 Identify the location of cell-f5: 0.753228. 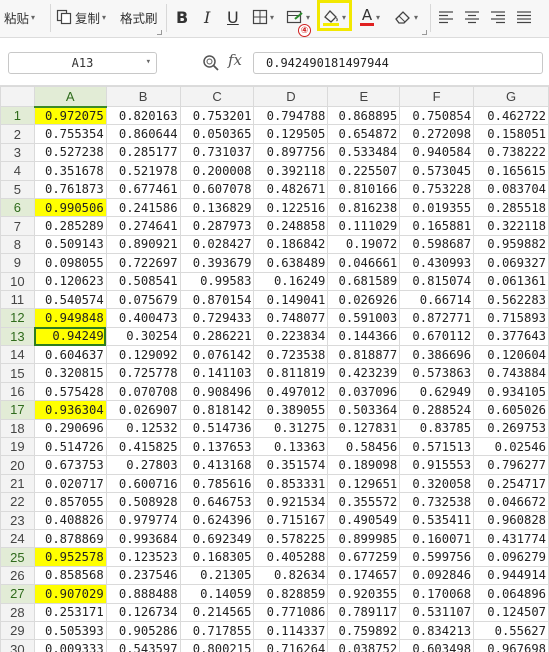
(437, 189).